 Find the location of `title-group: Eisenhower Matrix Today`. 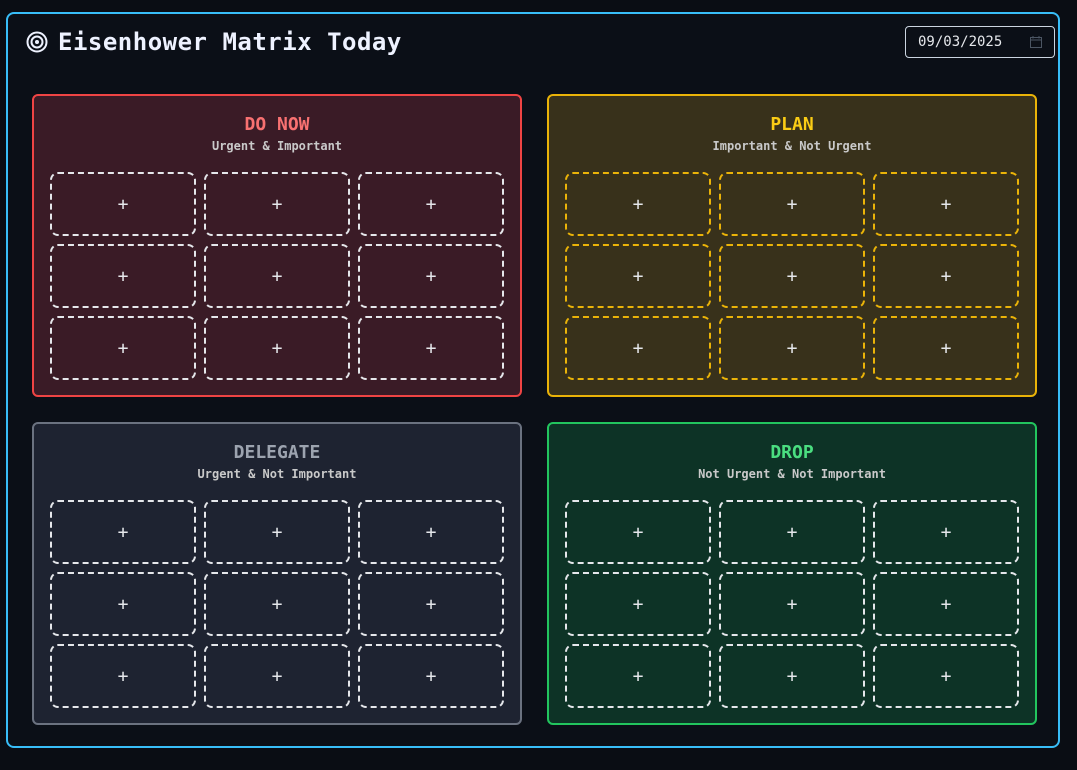

title-group: Eisenhower Matrix Today is located at coordinates (214, 42).